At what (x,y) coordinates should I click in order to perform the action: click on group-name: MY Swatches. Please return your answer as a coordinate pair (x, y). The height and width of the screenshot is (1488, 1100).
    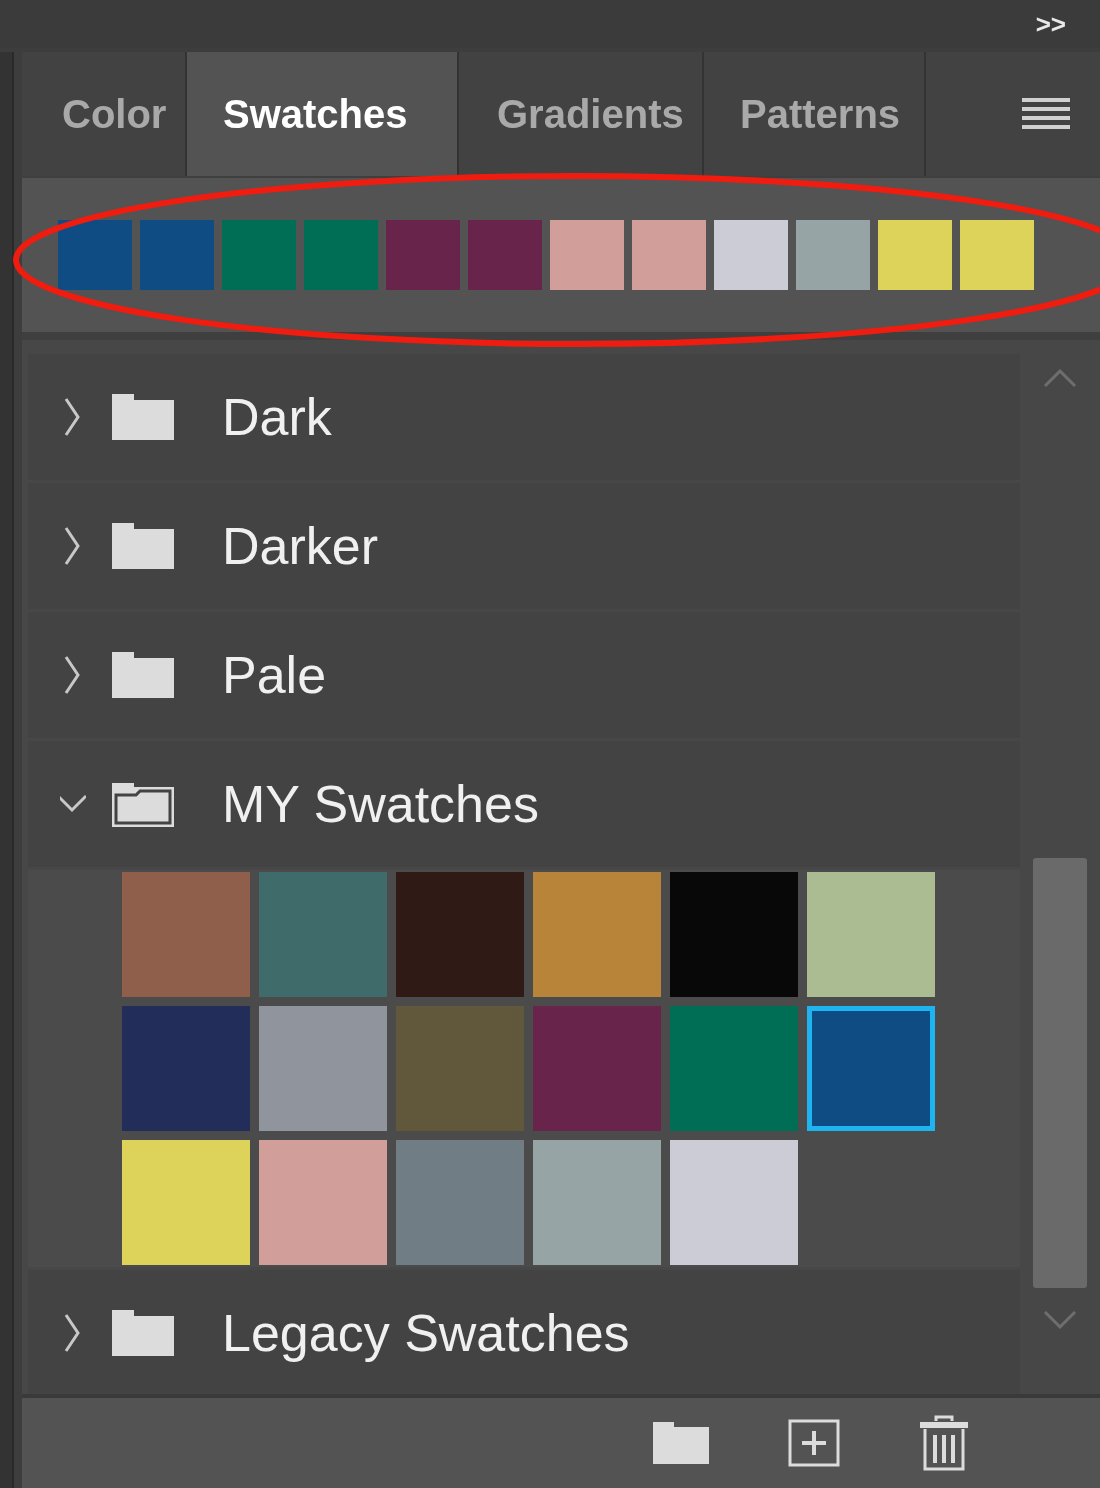
    Looking at the image, I should click on (380, 804).